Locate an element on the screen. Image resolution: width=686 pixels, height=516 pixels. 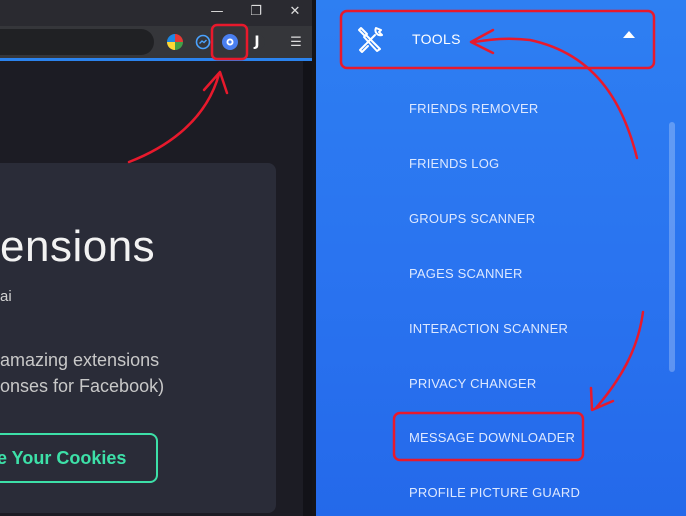
tools-section-header: TOOLS is located at coordinates (501, 38).